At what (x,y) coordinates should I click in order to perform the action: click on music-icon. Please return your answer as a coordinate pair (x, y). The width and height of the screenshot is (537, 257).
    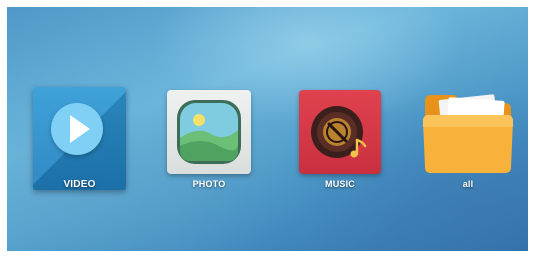
    Looking at the image, I should click on (339, 132).